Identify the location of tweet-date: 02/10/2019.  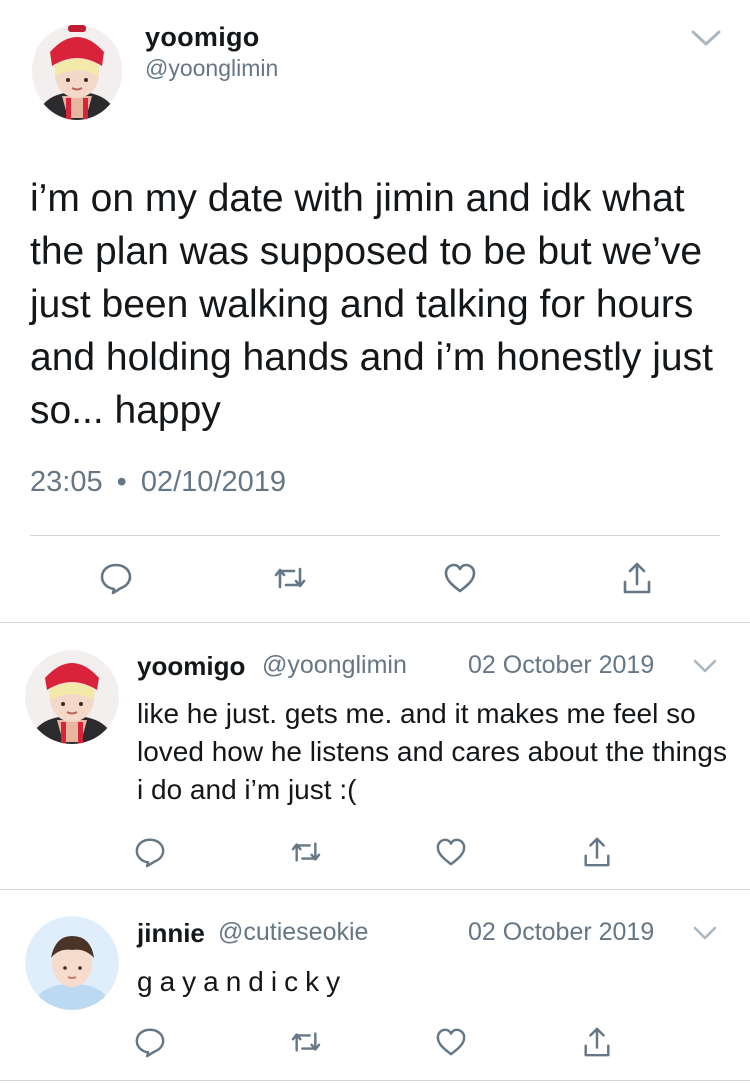
(213, 482).